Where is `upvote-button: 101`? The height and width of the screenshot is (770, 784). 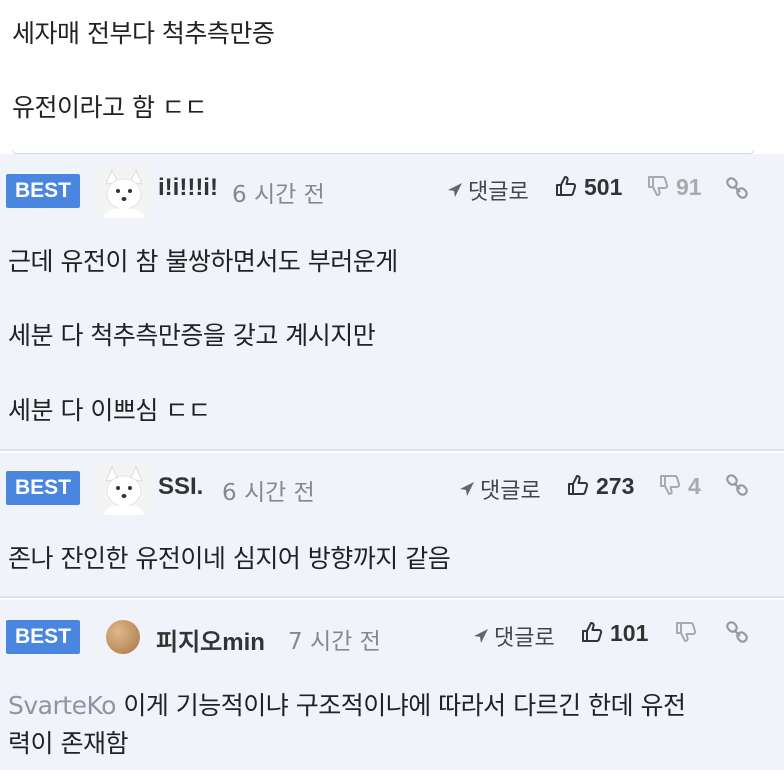
upvote-button: 101 is located at coordinates (614, 635).